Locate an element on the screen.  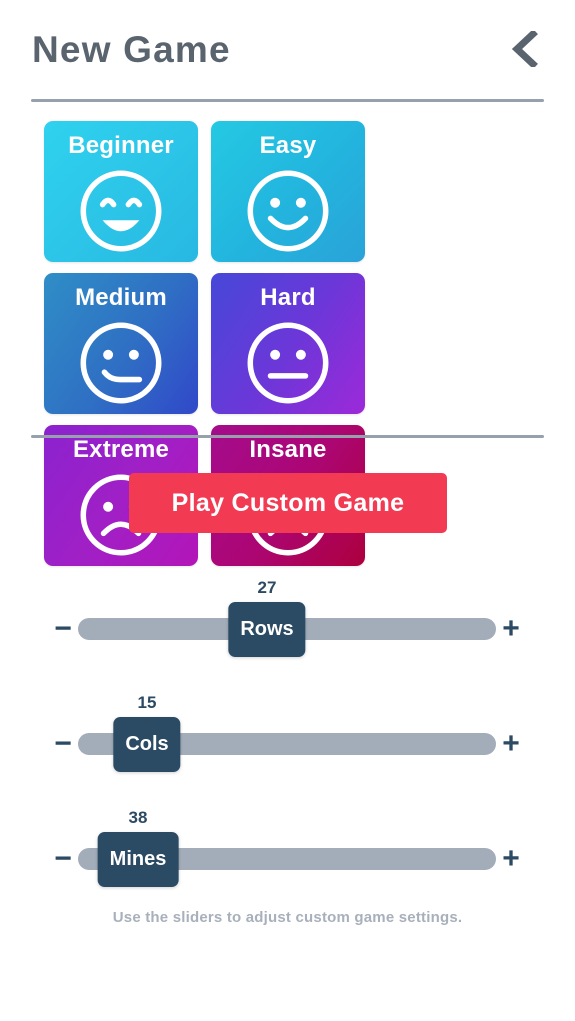
slider-thumb-cols: Cols is located at coordinates (147, 744).